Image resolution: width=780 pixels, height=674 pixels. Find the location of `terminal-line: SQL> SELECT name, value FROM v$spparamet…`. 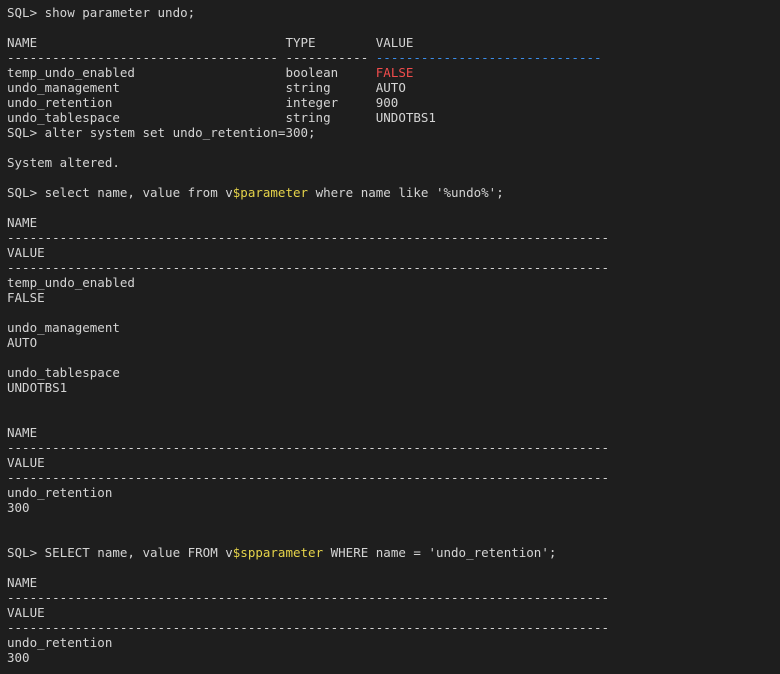

terminal-line: SQL> SELECT name, value FROM v$spparamet… is located at coordinates (393, 552).